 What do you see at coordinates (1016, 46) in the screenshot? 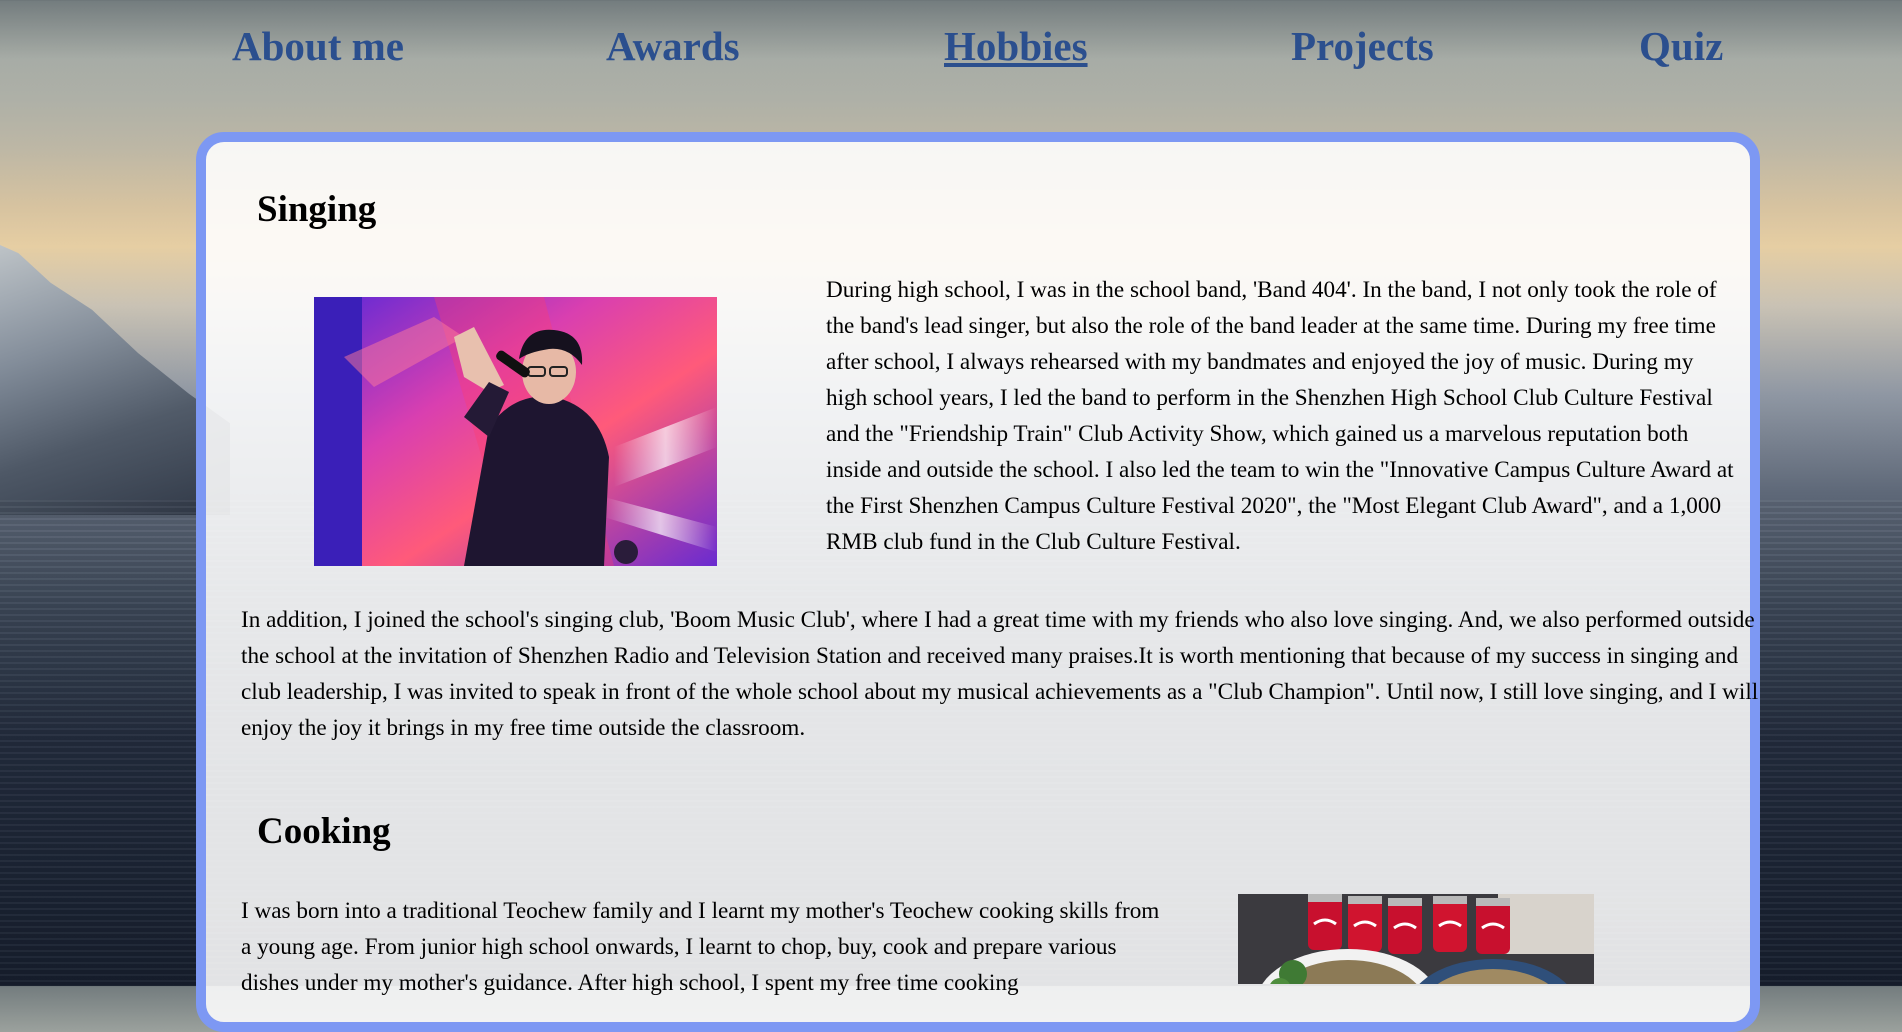
I see `nav-link-hobbies: Hobbies` at bounding box center [1016, 46].